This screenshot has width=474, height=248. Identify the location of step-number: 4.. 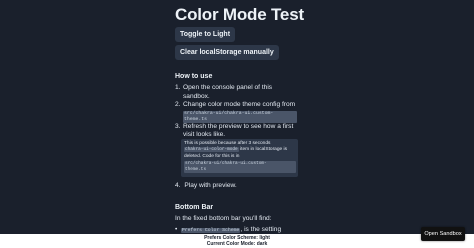
(178, 185).